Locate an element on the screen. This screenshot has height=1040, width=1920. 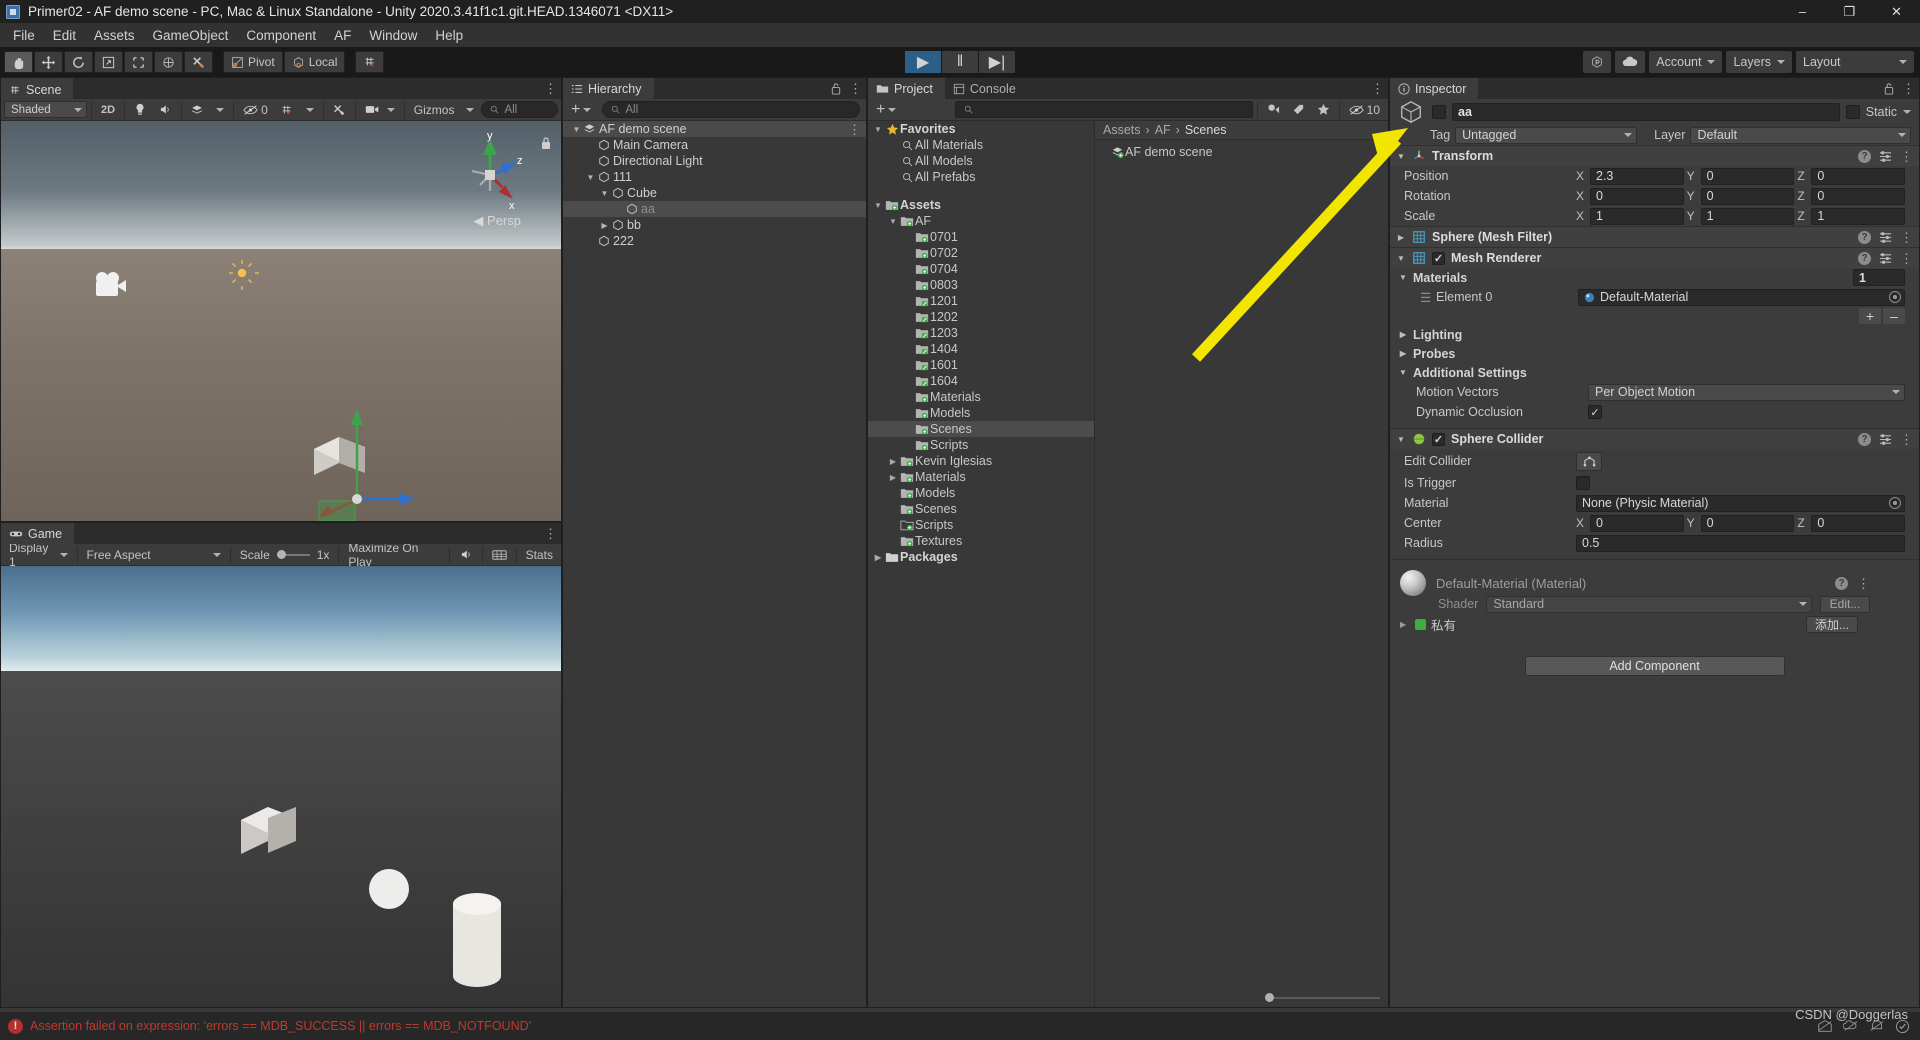
lighting-foldout: ▶ Lighting is located at coordinates (1654, 334).